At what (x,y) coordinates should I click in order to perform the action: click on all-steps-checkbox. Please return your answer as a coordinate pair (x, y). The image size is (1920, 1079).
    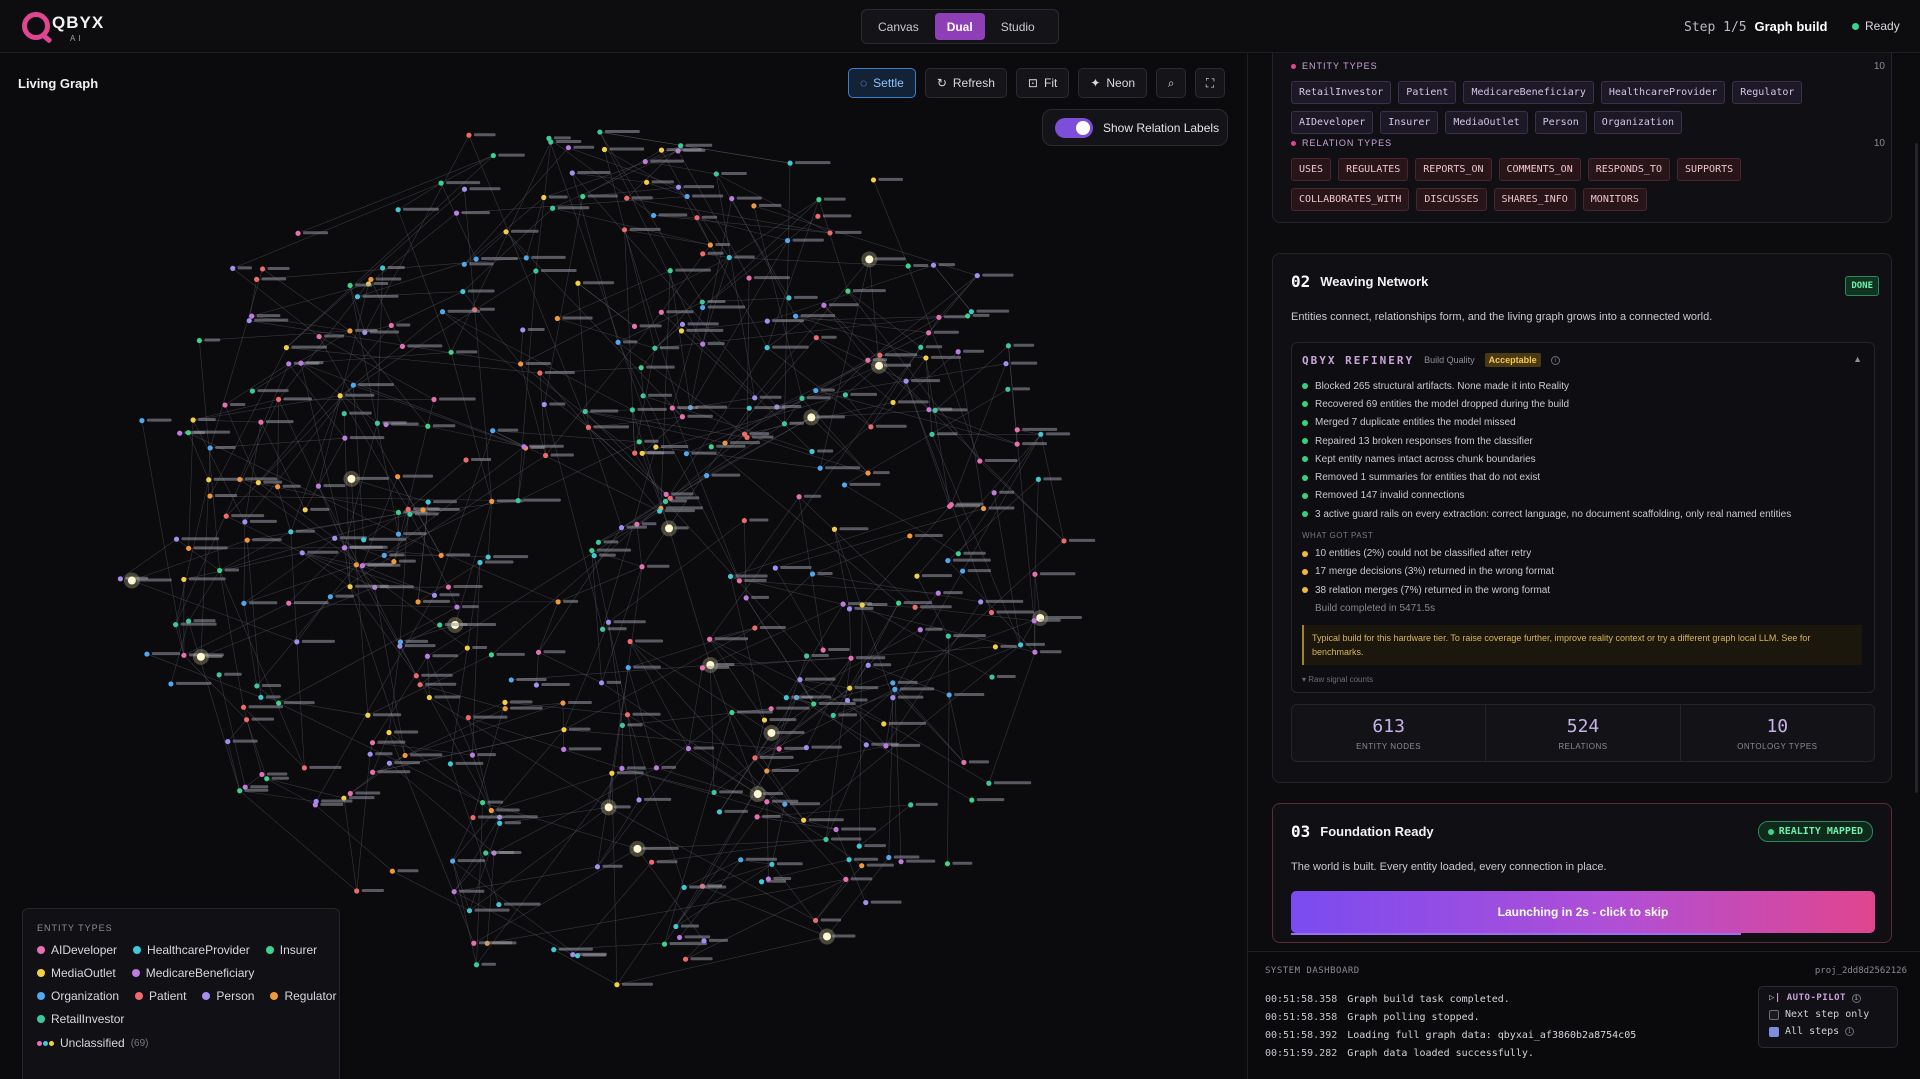
    Looking at the image, I should click on (1774, 1031).